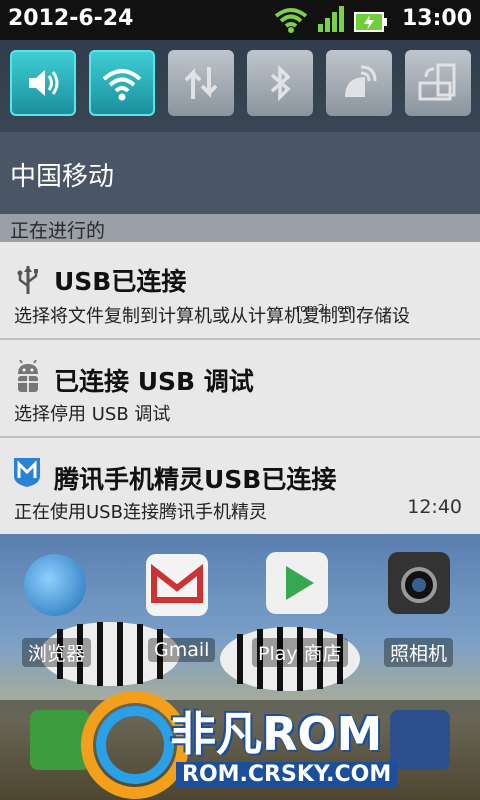 This screenshot has width=480, height=800. Describe the element at coordinates (325, 308) in the screenshot. I see `watermark-overlay-text: rom2j.com` at that location.